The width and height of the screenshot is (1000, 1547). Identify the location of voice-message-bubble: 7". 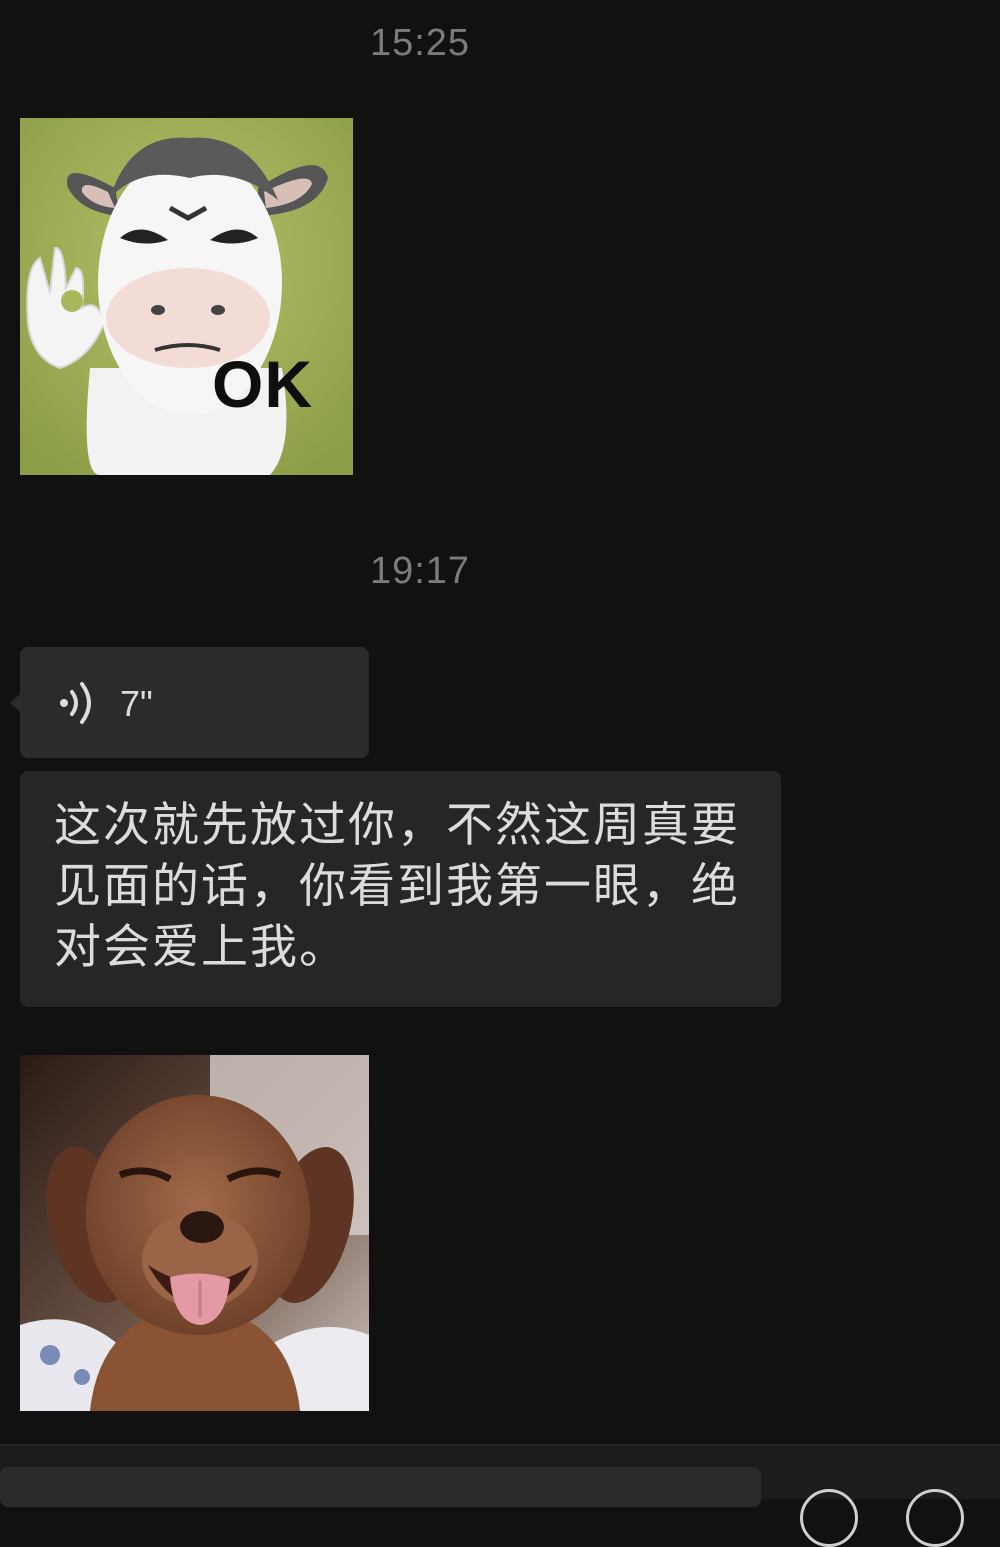
(189, 702).